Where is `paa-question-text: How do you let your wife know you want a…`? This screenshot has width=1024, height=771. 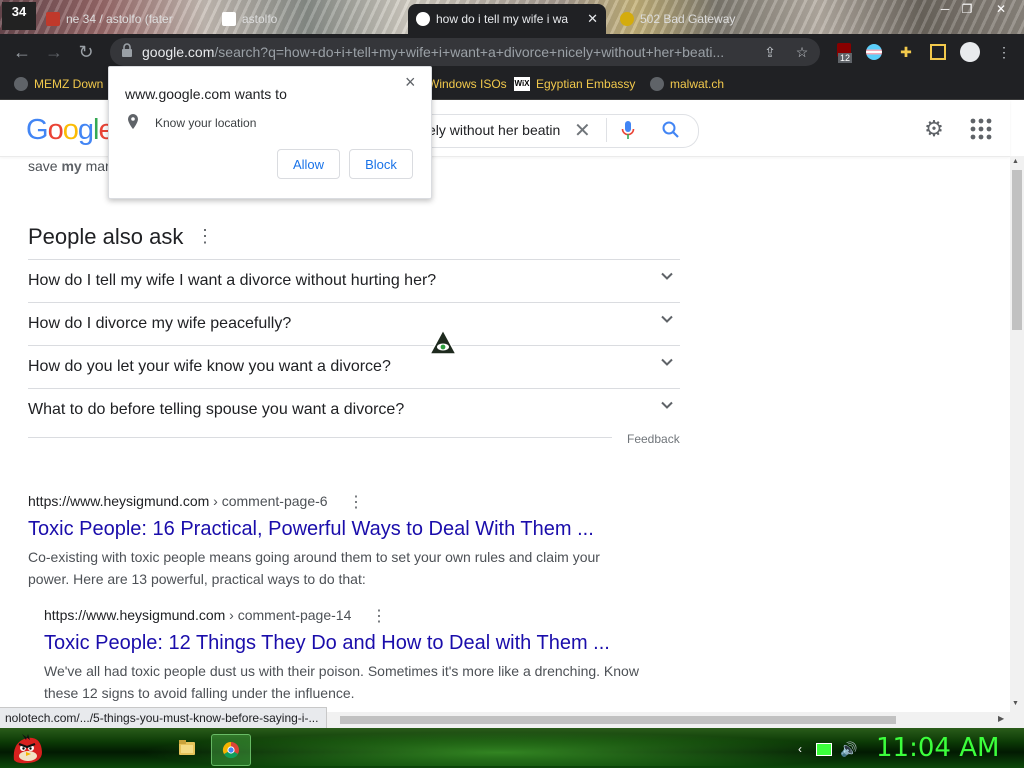 paa-question-text: How do you let your wife know you want a… is located at coordinates (209, 366).